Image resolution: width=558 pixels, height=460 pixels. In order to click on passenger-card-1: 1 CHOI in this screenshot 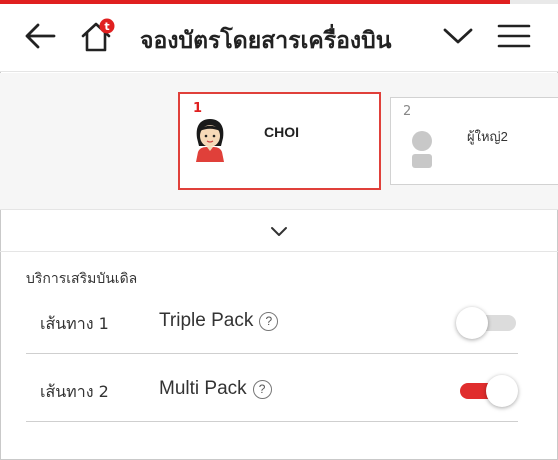, I will do `click(279, 141)`.